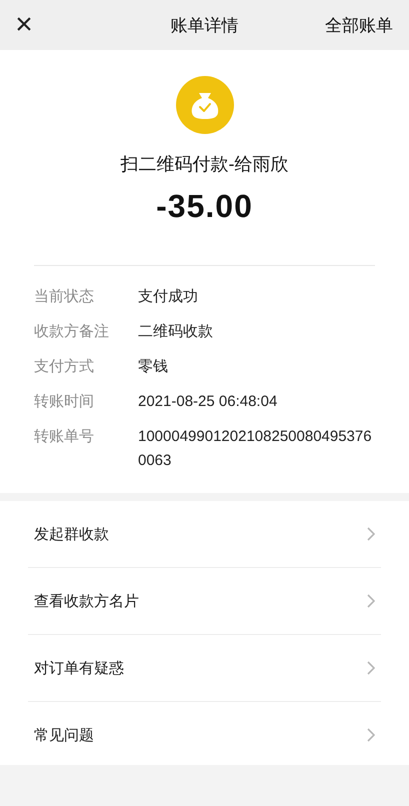 This screenshot has height=806, width=409. What do you see at coordinates (64, 402) in the screenshot?
I see `detail-label: 转账时间` at bounding box center [64, 402].